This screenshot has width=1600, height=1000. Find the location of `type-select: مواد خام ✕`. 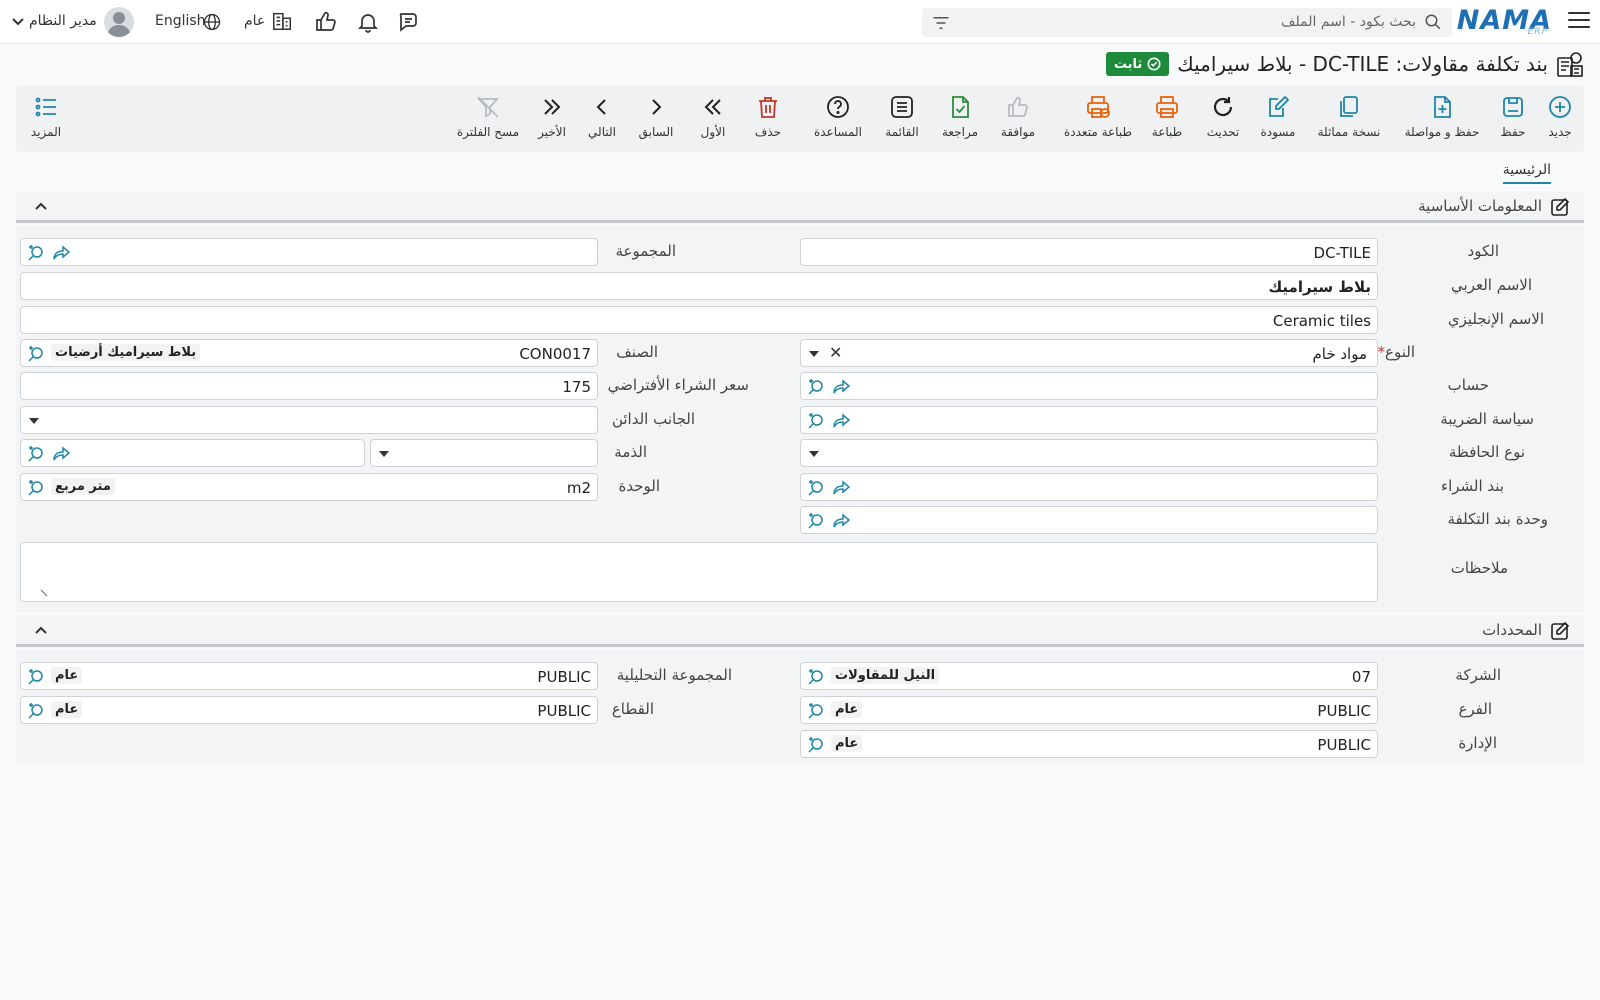

type-select: مواد خام ✕ is located at coordinates (1089, 353).